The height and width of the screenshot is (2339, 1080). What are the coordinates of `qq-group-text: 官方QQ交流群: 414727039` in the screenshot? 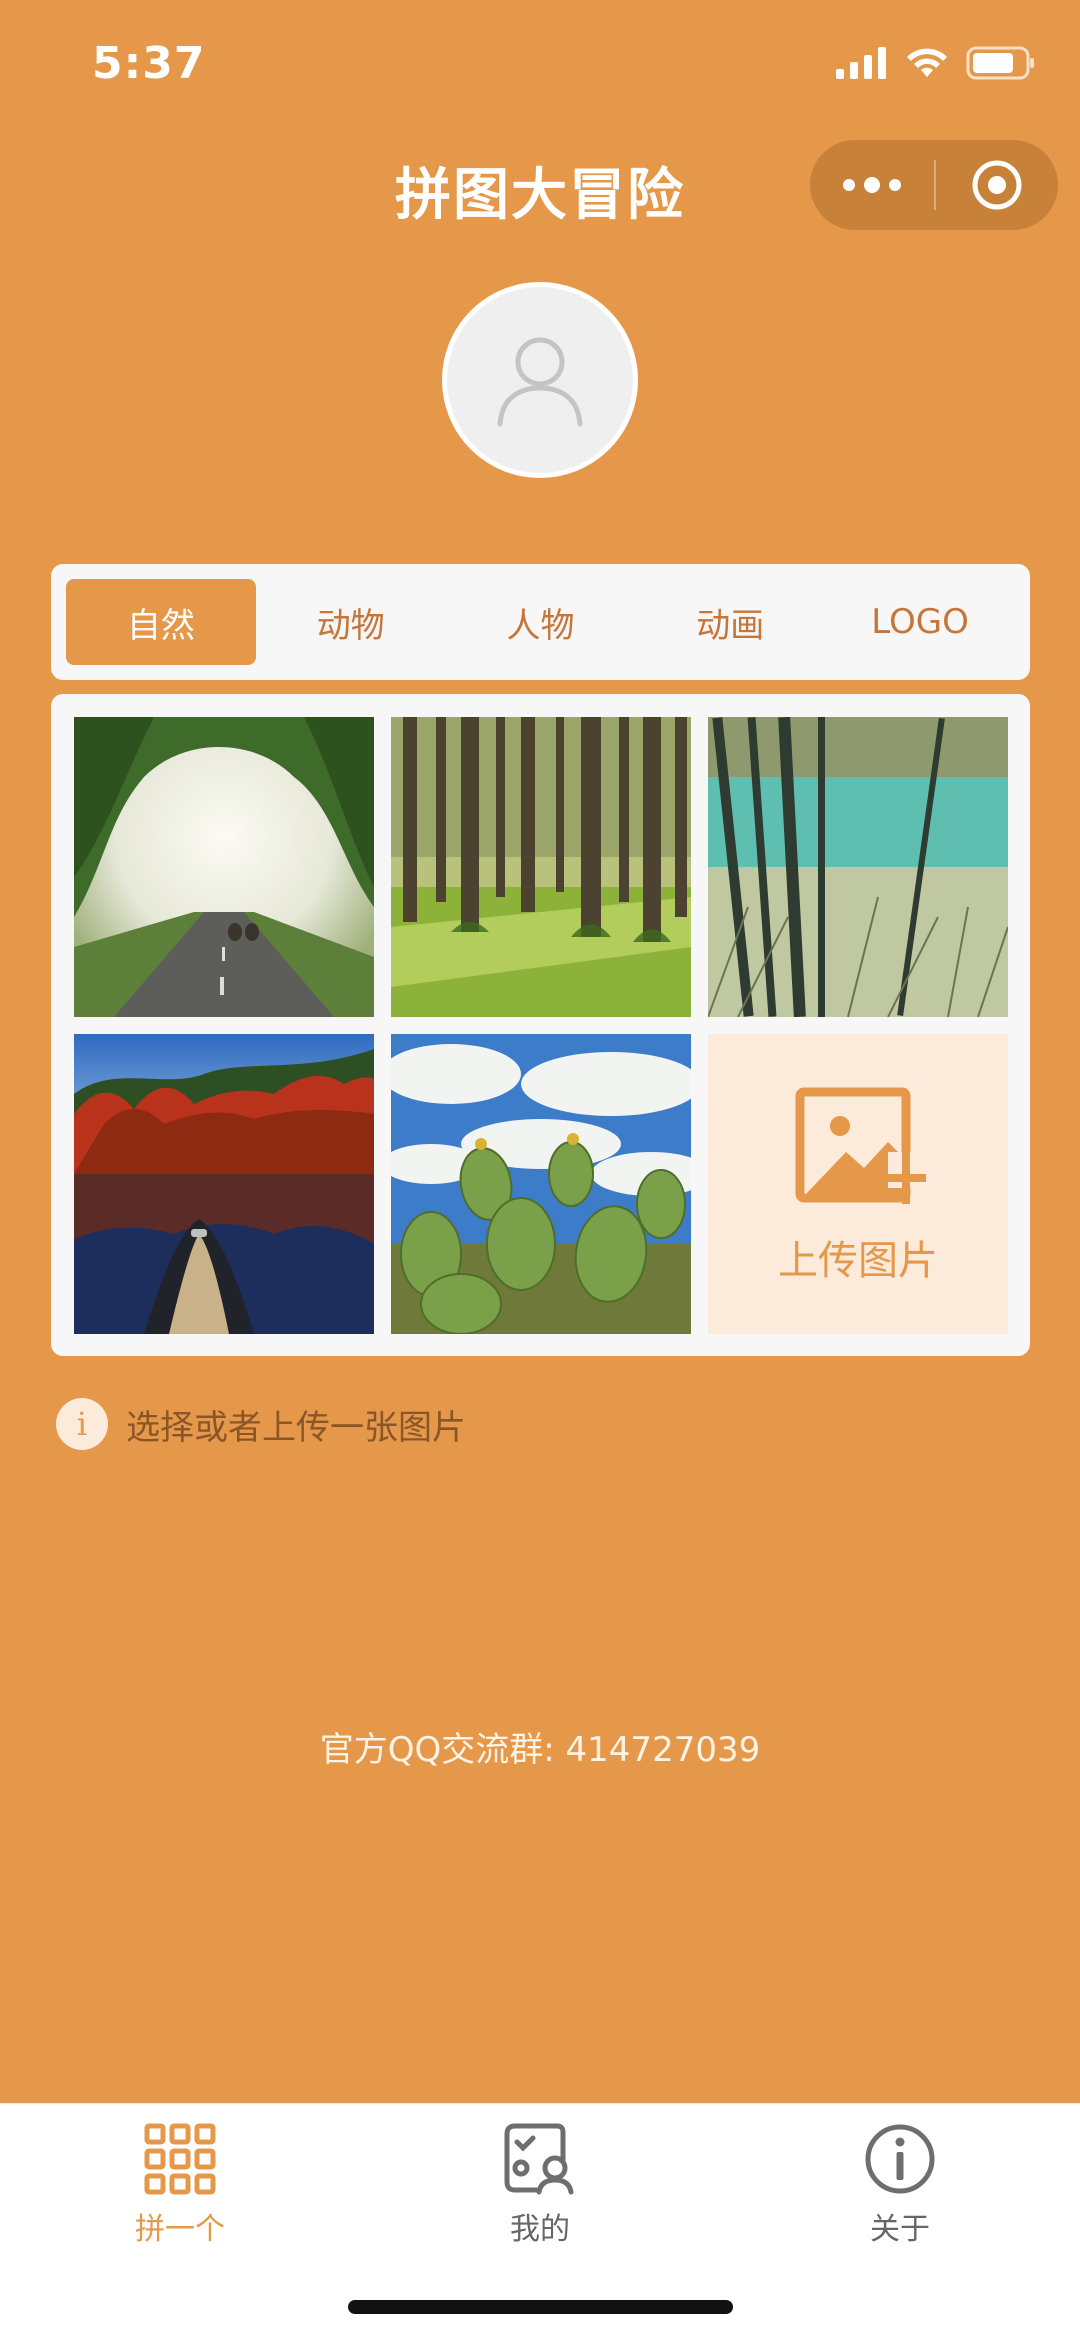 It's located at (540, 1750).